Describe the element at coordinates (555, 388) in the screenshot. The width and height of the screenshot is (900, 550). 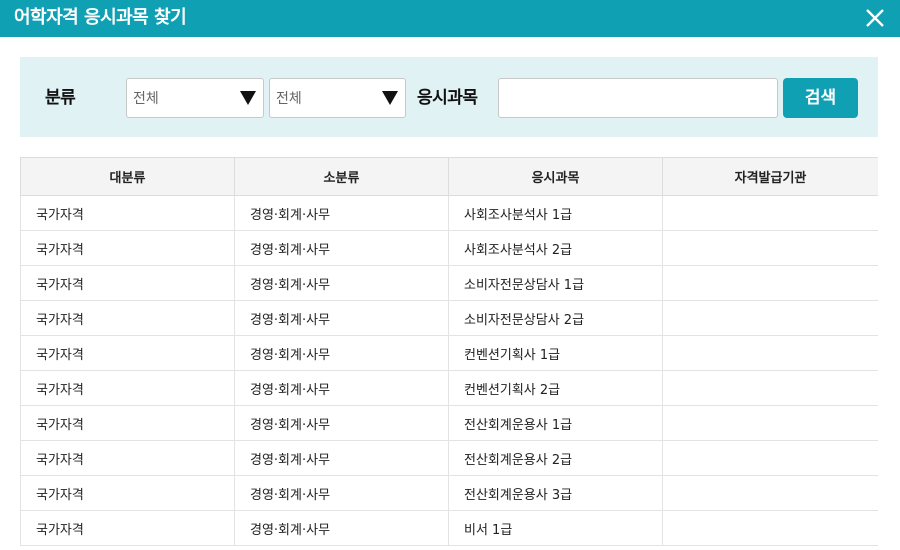
I see `cell-subject: 컨벤션기획사 2급` at that location.